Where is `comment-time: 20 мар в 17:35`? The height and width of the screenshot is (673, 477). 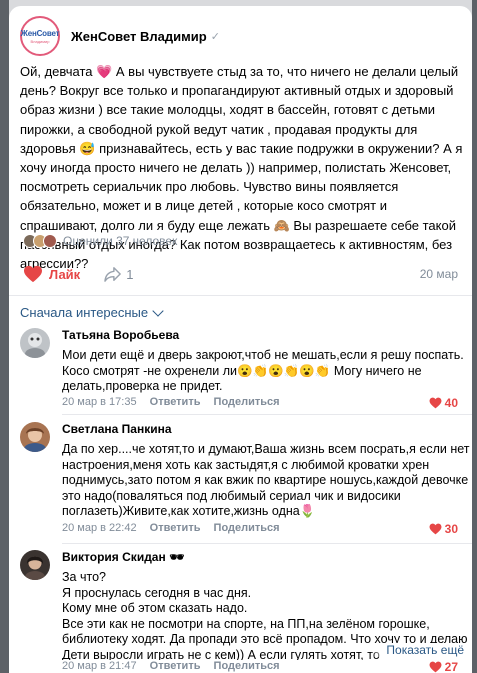
comment-time: 20 мар в 17:35 is located at coordinates (99, 402).